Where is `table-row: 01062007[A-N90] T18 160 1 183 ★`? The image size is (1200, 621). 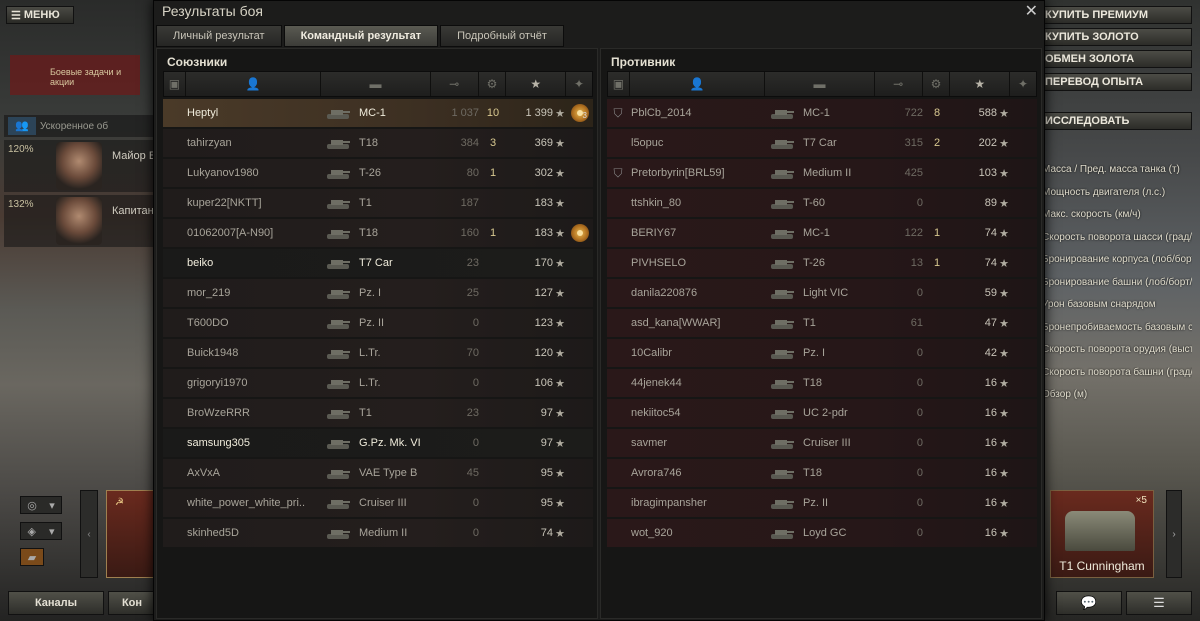 table-row: 01062007[A-N90] T18 160 1 183 ★ is located at coordinates (378, 233).